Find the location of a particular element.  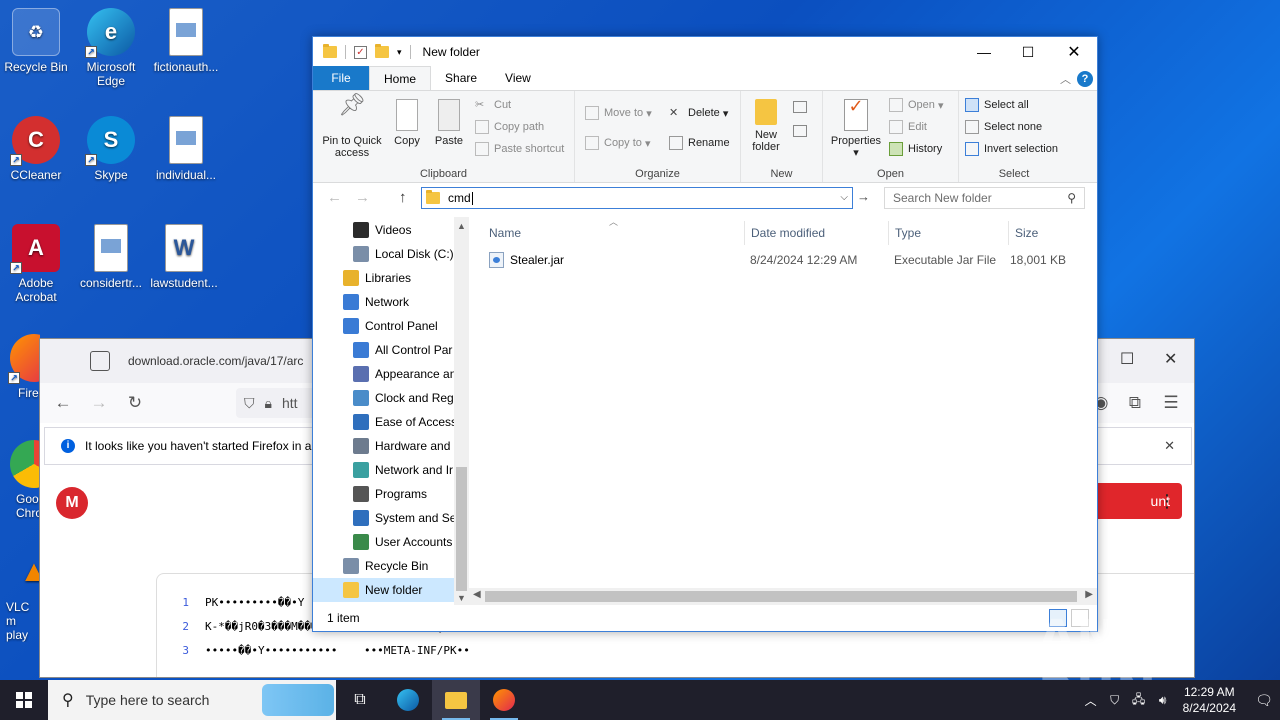

easy-access-icon is located at coordinates (800, 131).